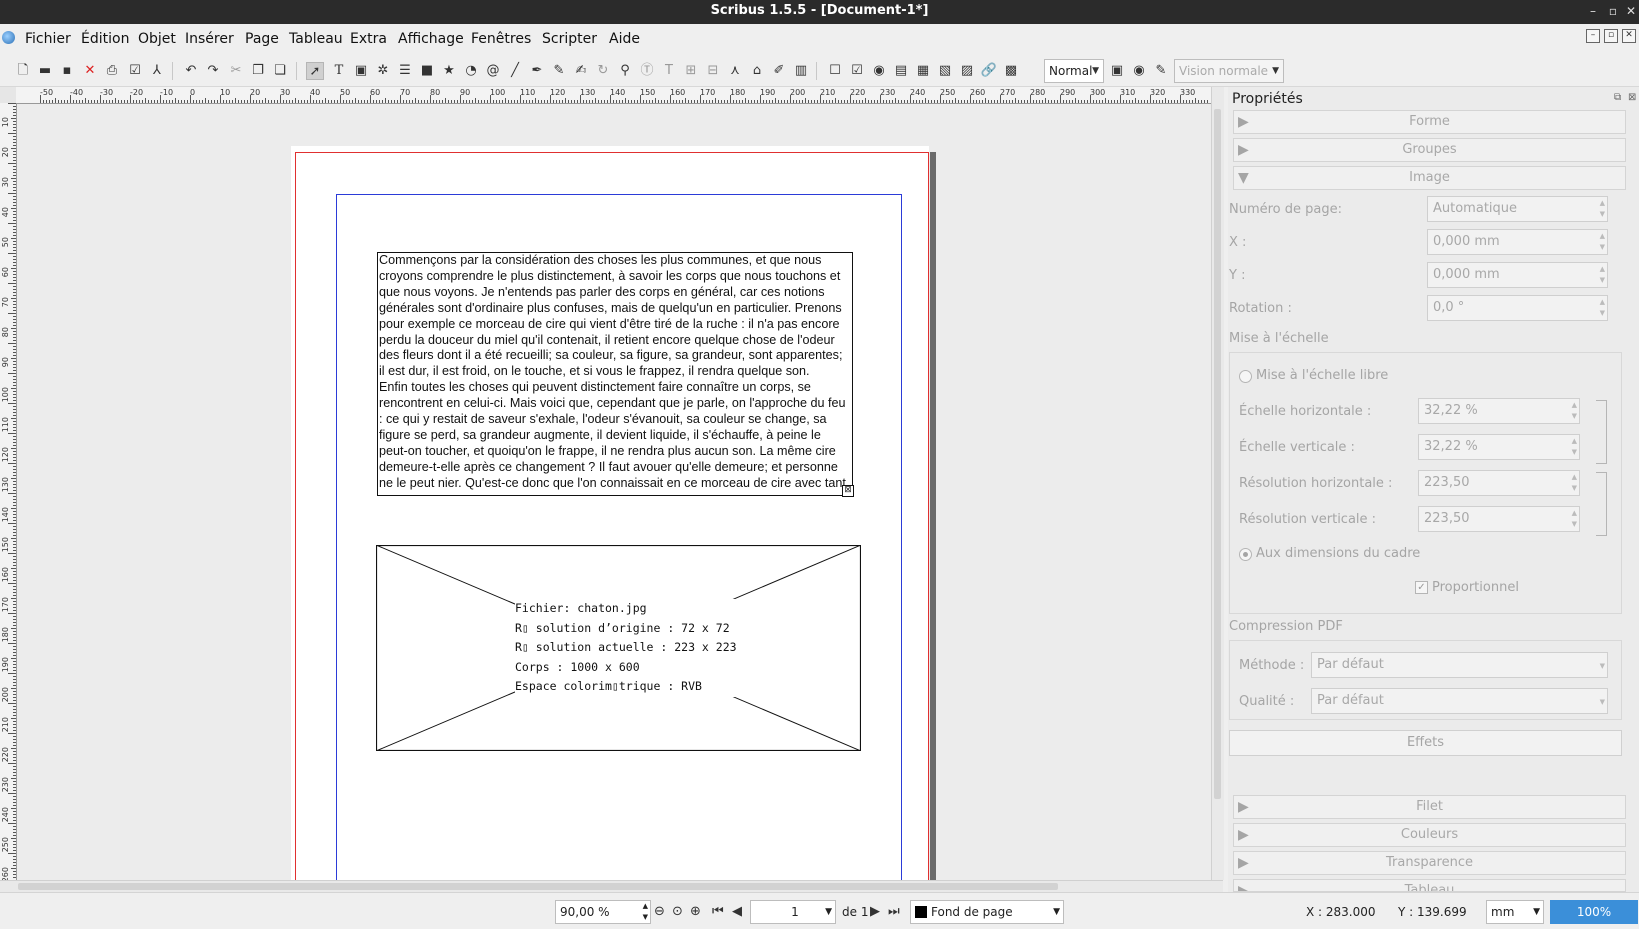 The image size is (1639, 929). Describe the element at coordinates (1459, 665) in the screenshot. I see `method-select: Par défaut ▼` at that location.